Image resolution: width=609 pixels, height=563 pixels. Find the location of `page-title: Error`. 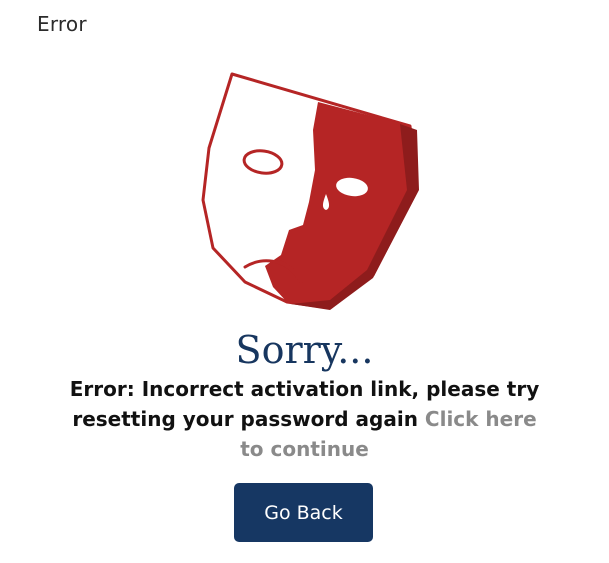

page-title: Error is located at coordinates (62, 24).